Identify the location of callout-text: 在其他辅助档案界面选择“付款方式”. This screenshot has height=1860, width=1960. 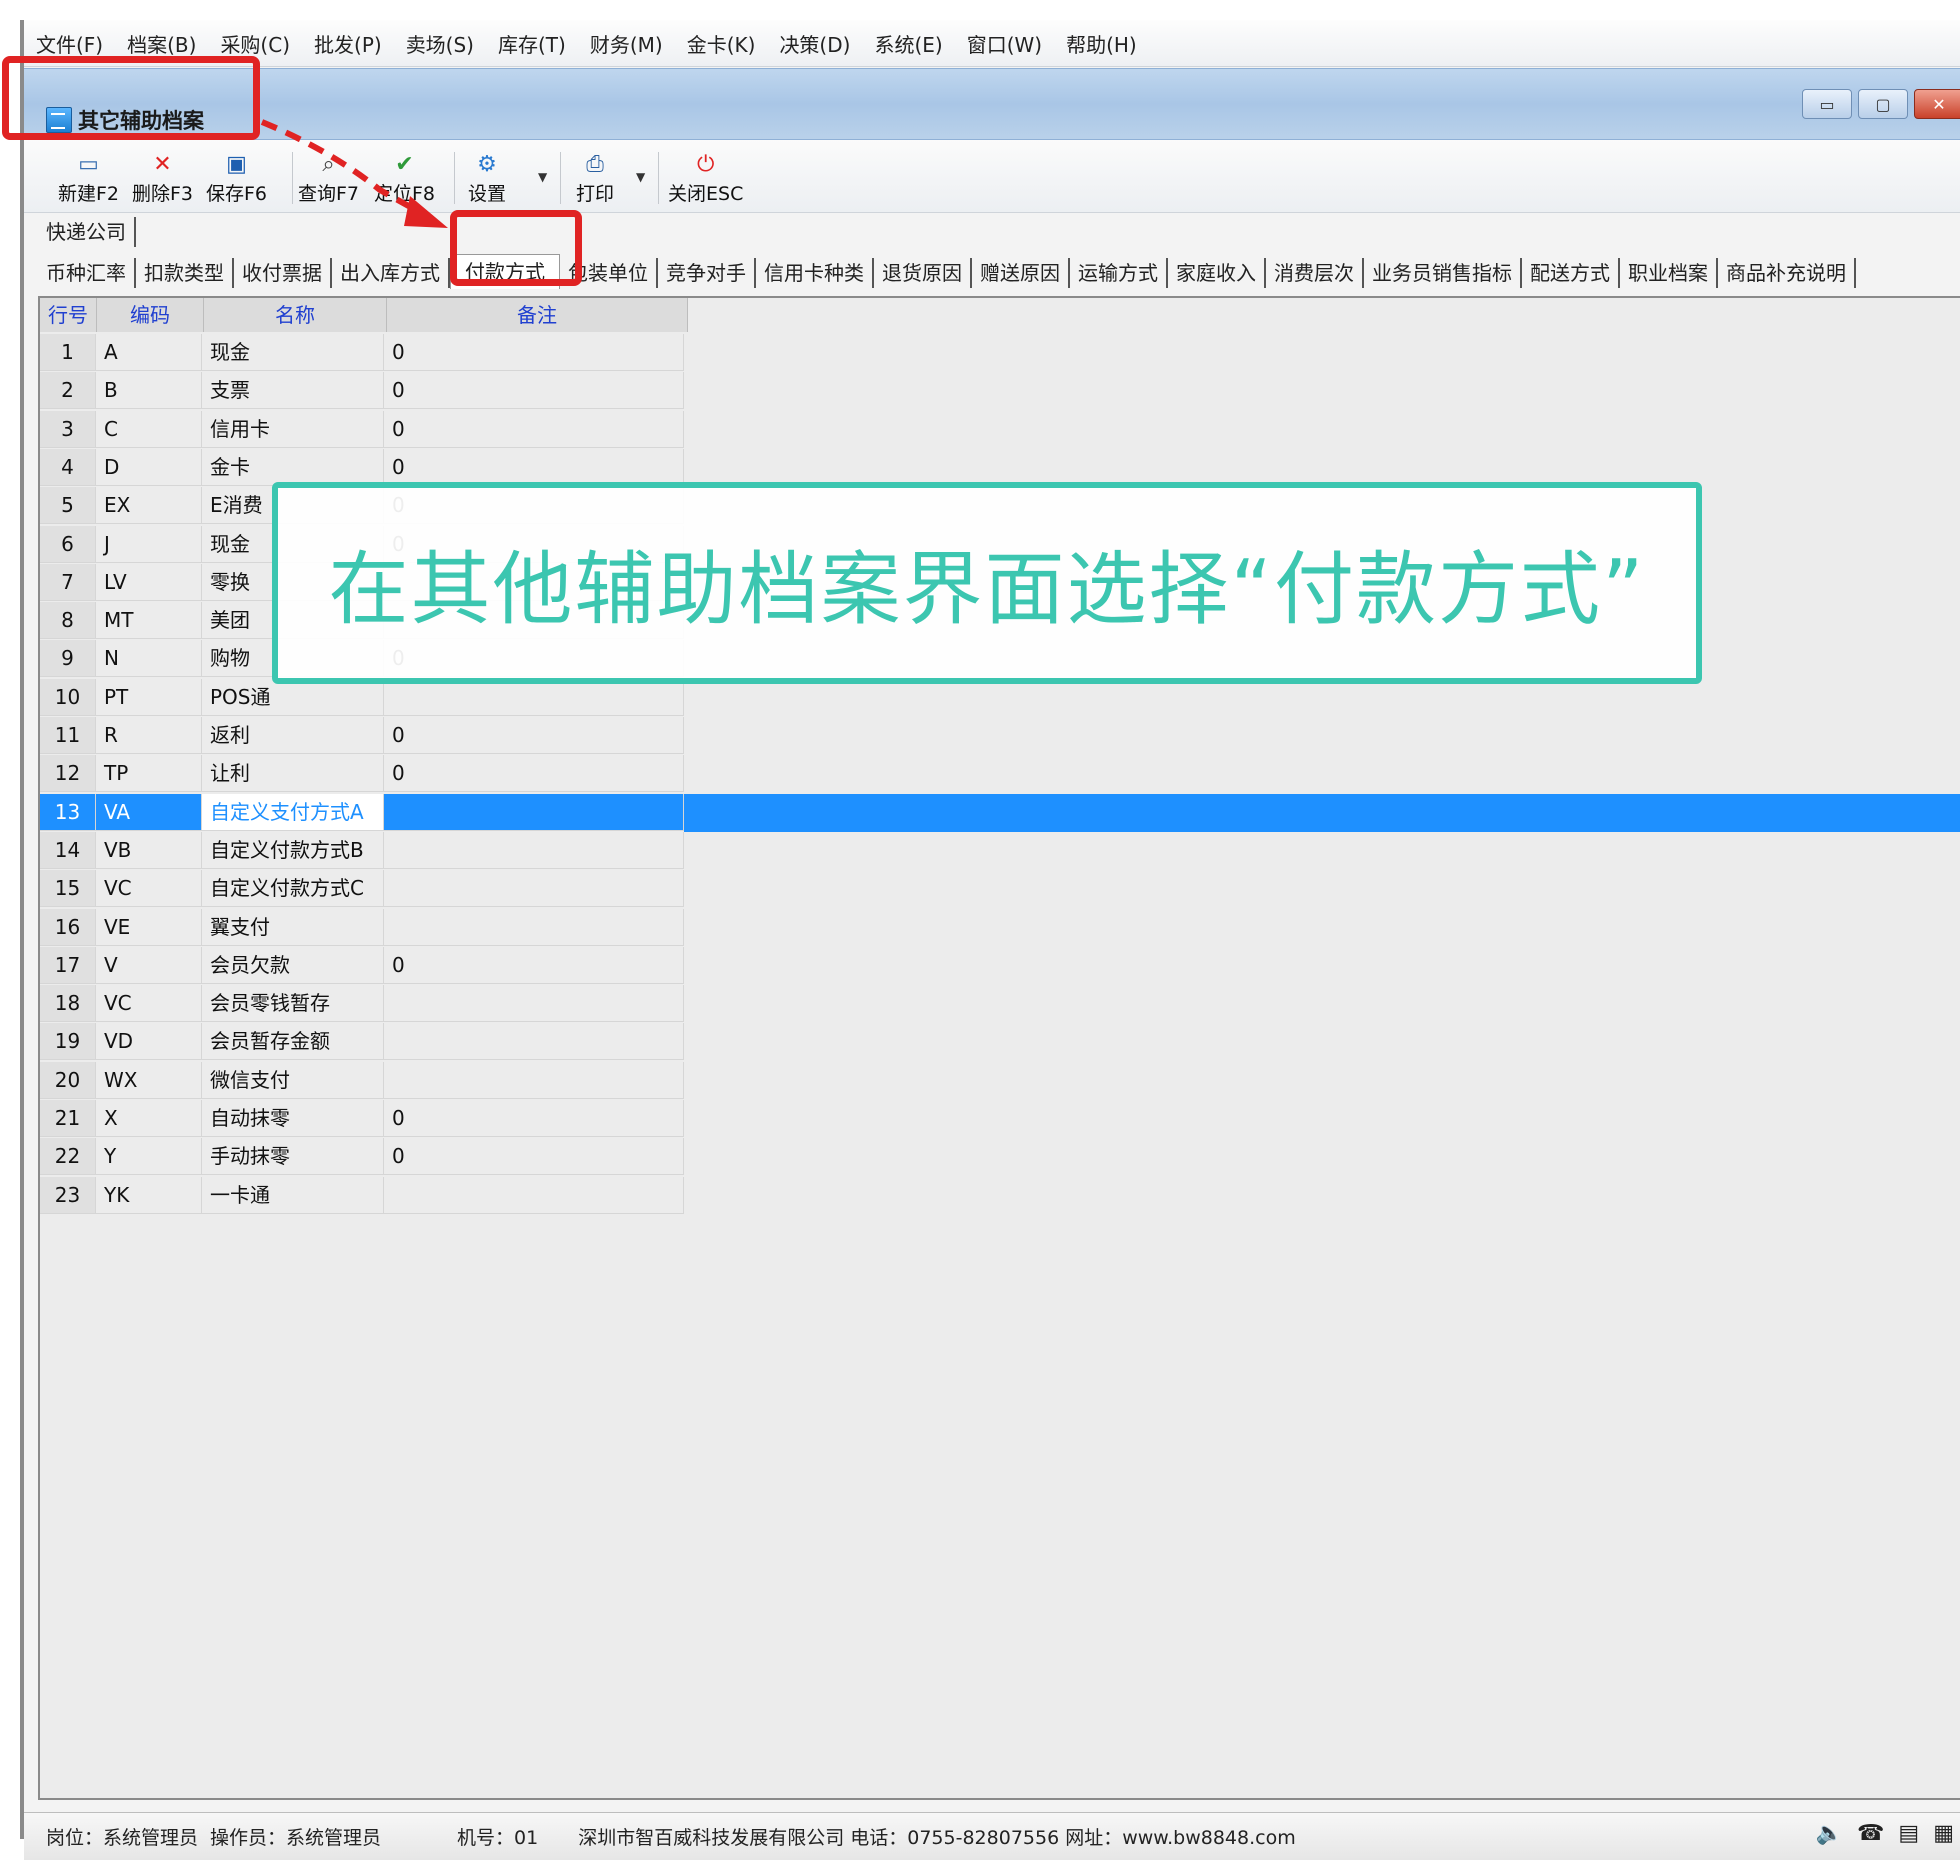
(987, 589).